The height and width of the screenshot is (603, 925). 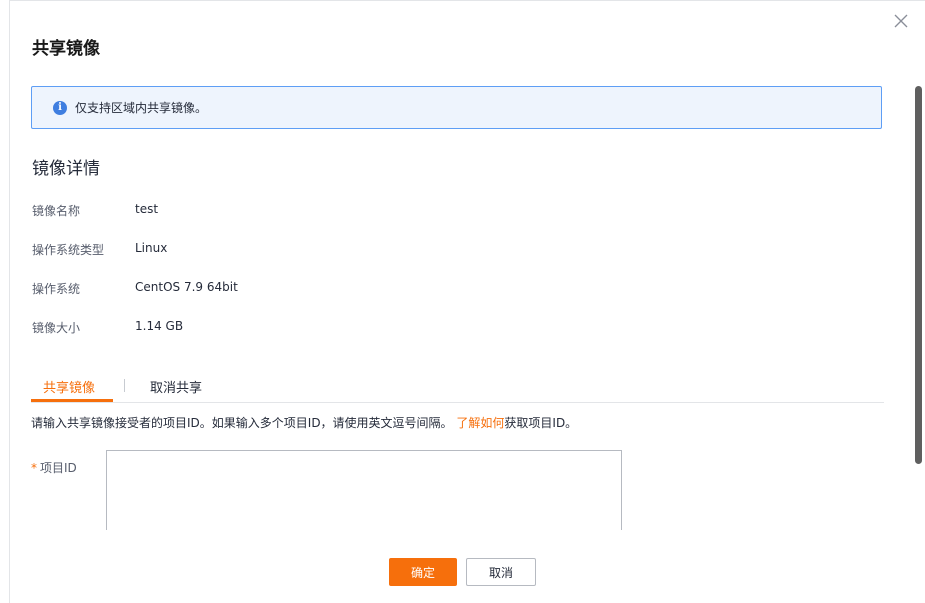 What do you see at coordinates (141, 108) in the screenshot?
I see `notice-text: 仅支持区域内共享镜像。` at bounding box center [141, 108].